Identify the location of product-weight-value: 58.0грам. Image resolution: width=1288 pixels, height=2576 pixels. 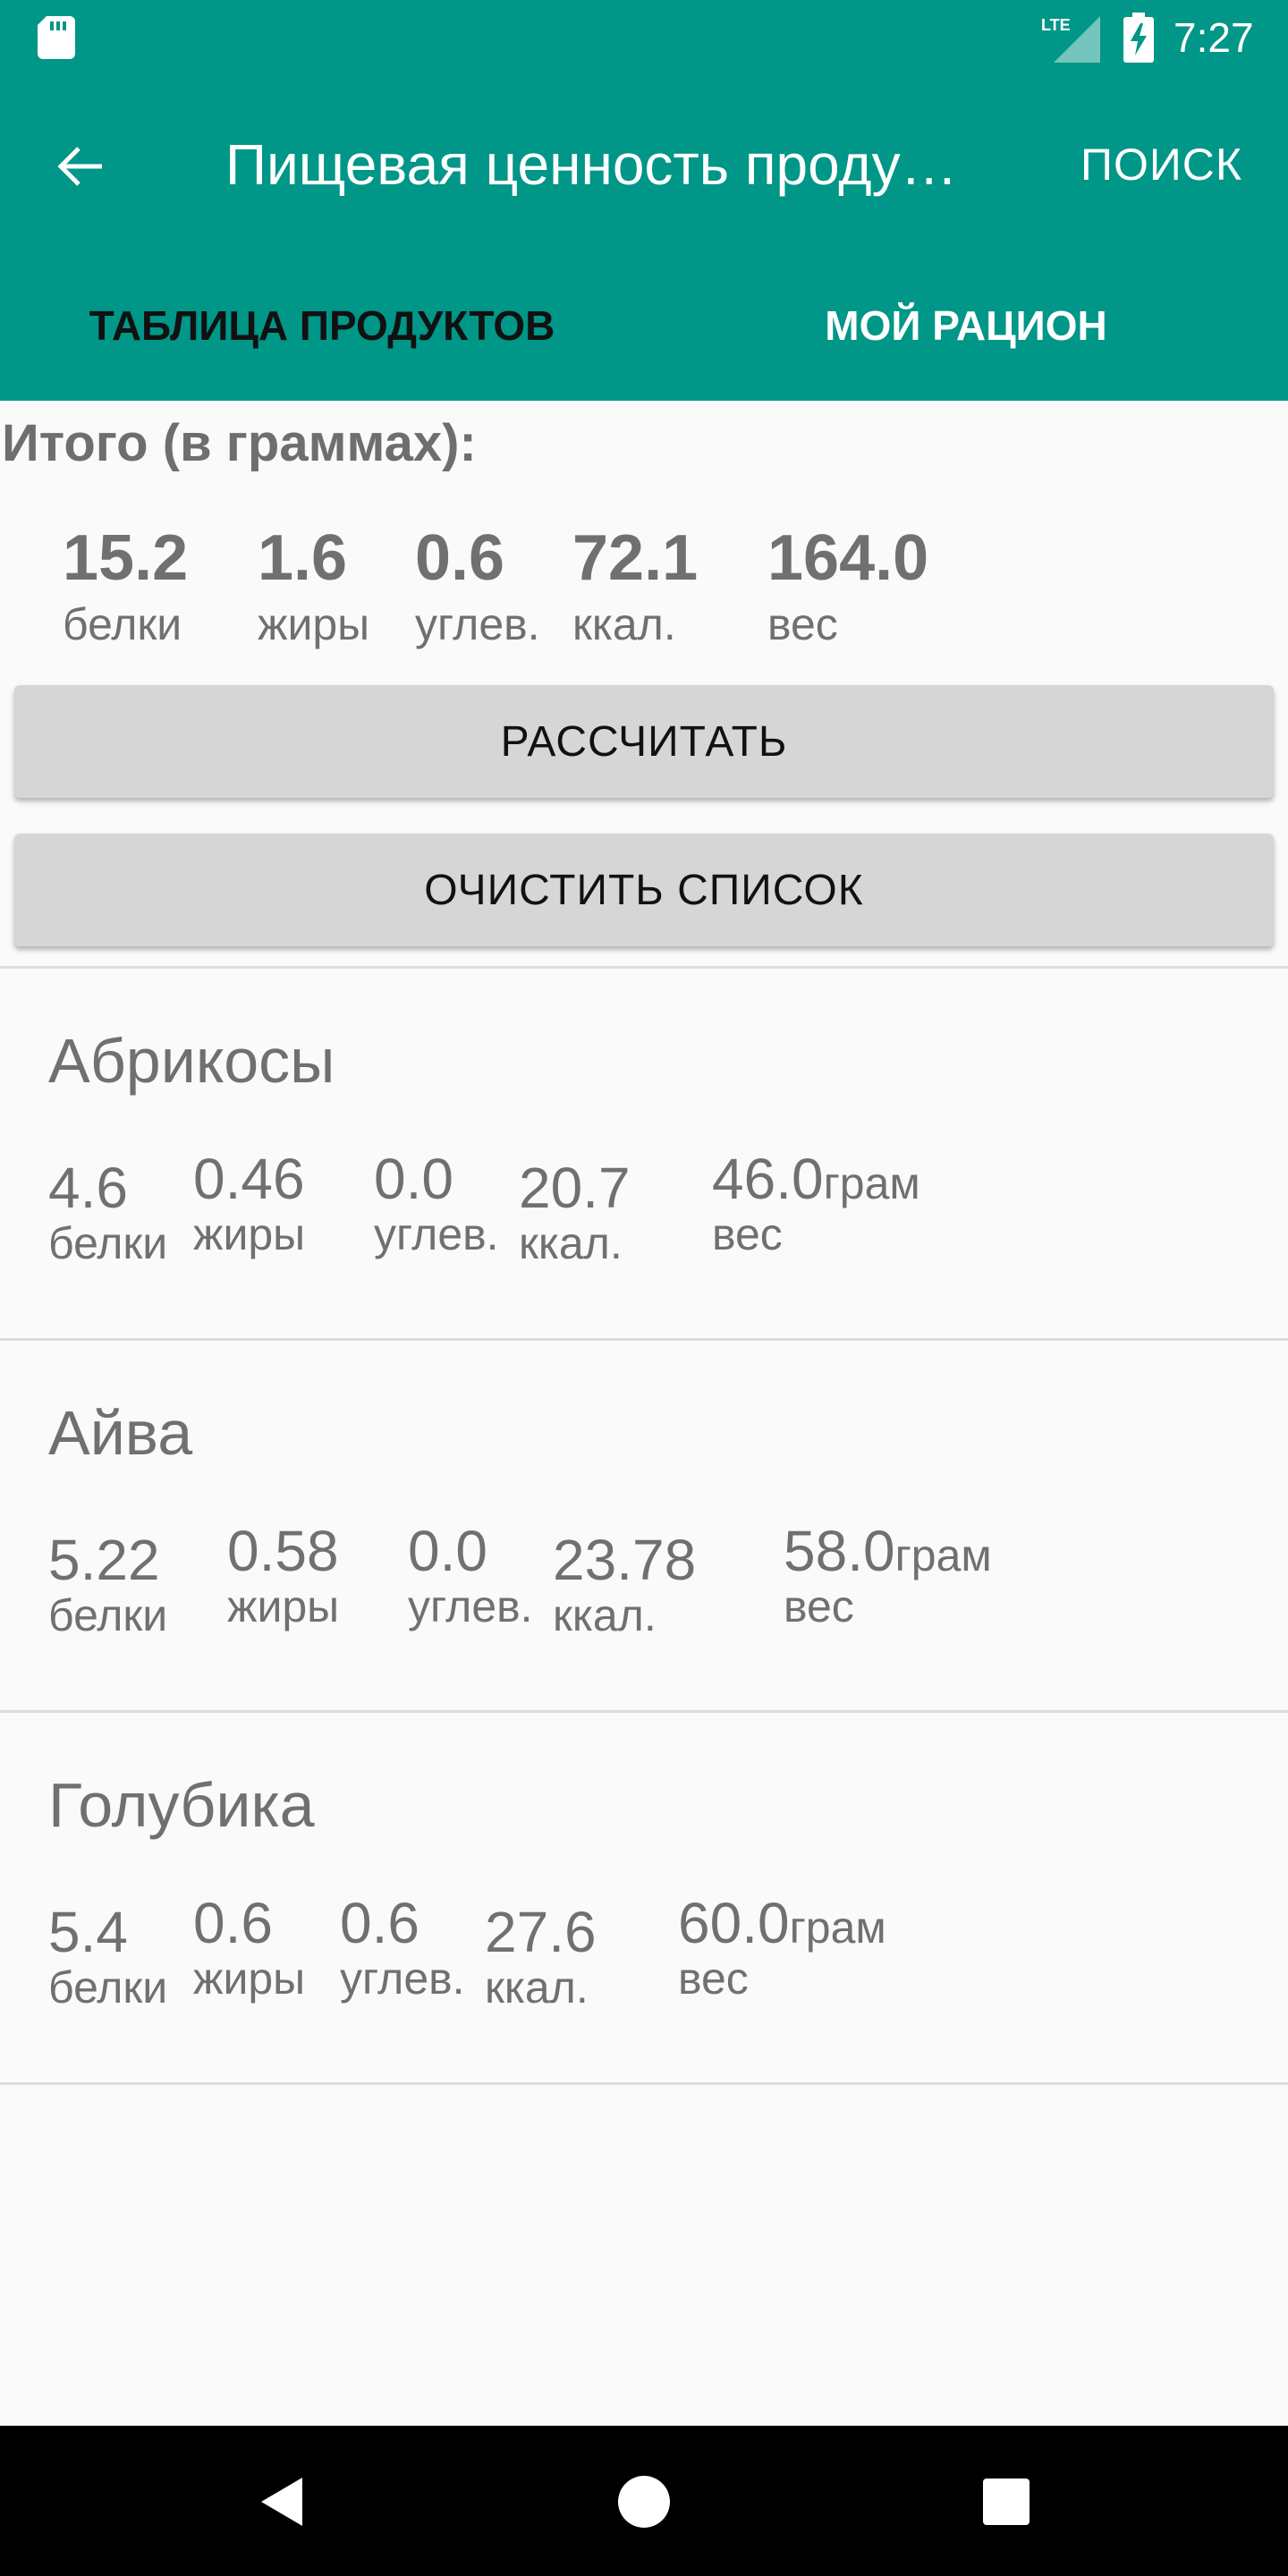
(888, 1553).